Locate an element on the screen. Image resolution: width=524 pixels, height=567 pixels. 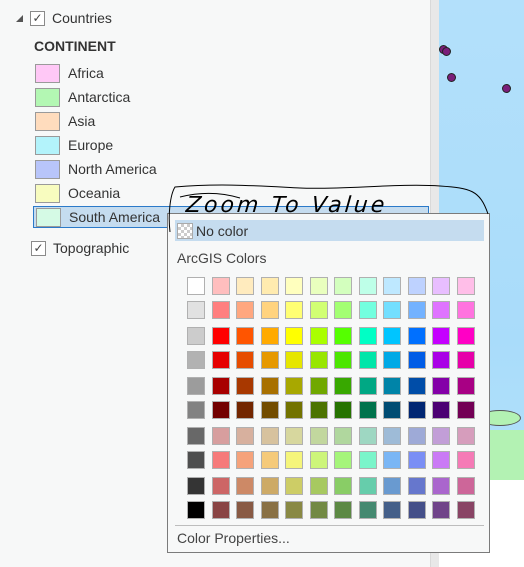
no-color-option: No color is located at coordinates (329, 230).